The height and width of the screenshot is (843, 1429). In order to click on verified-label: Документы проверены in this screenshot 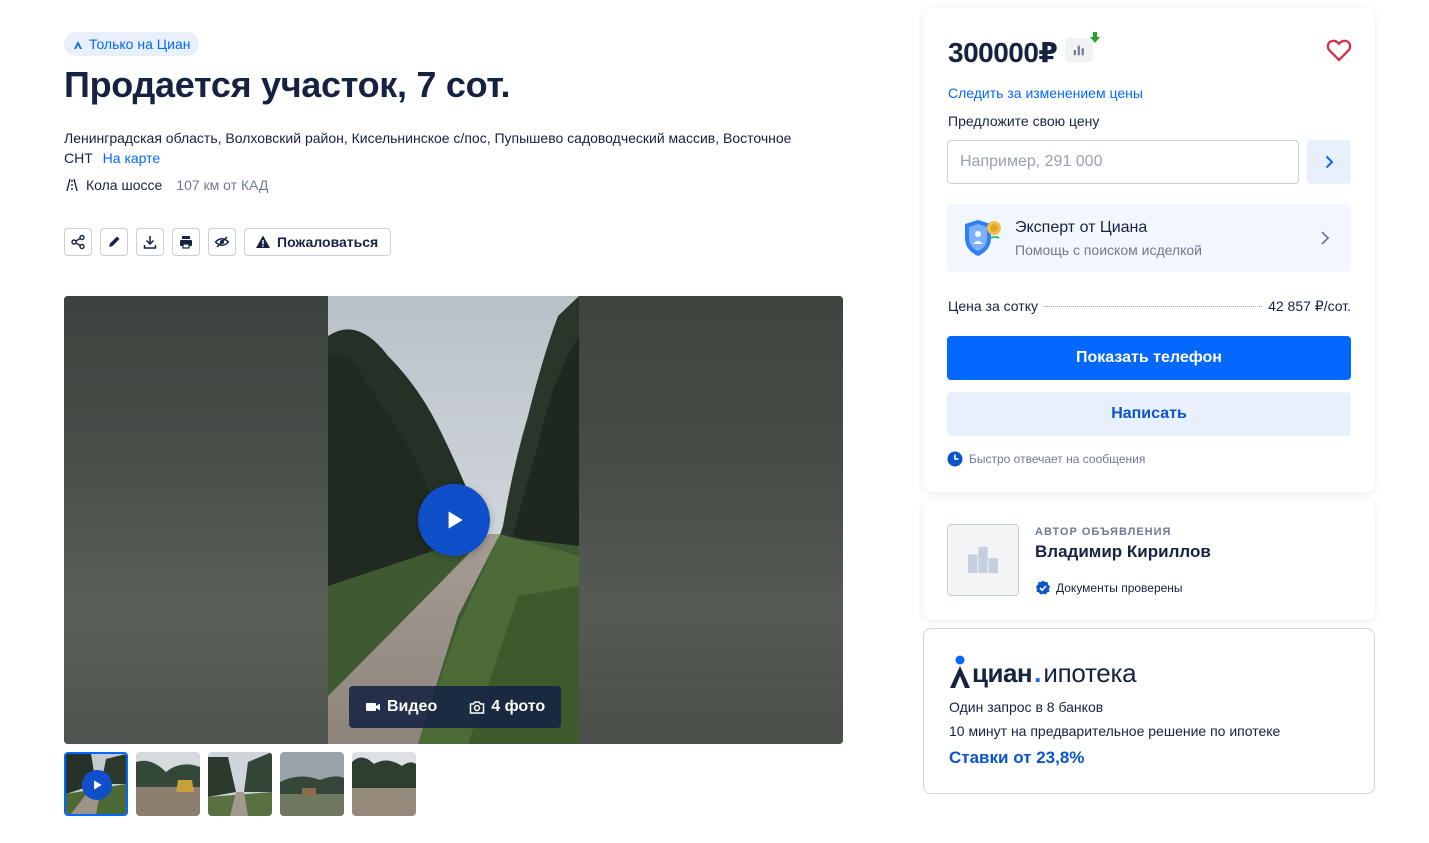, I will do `click(1119, 588)`.